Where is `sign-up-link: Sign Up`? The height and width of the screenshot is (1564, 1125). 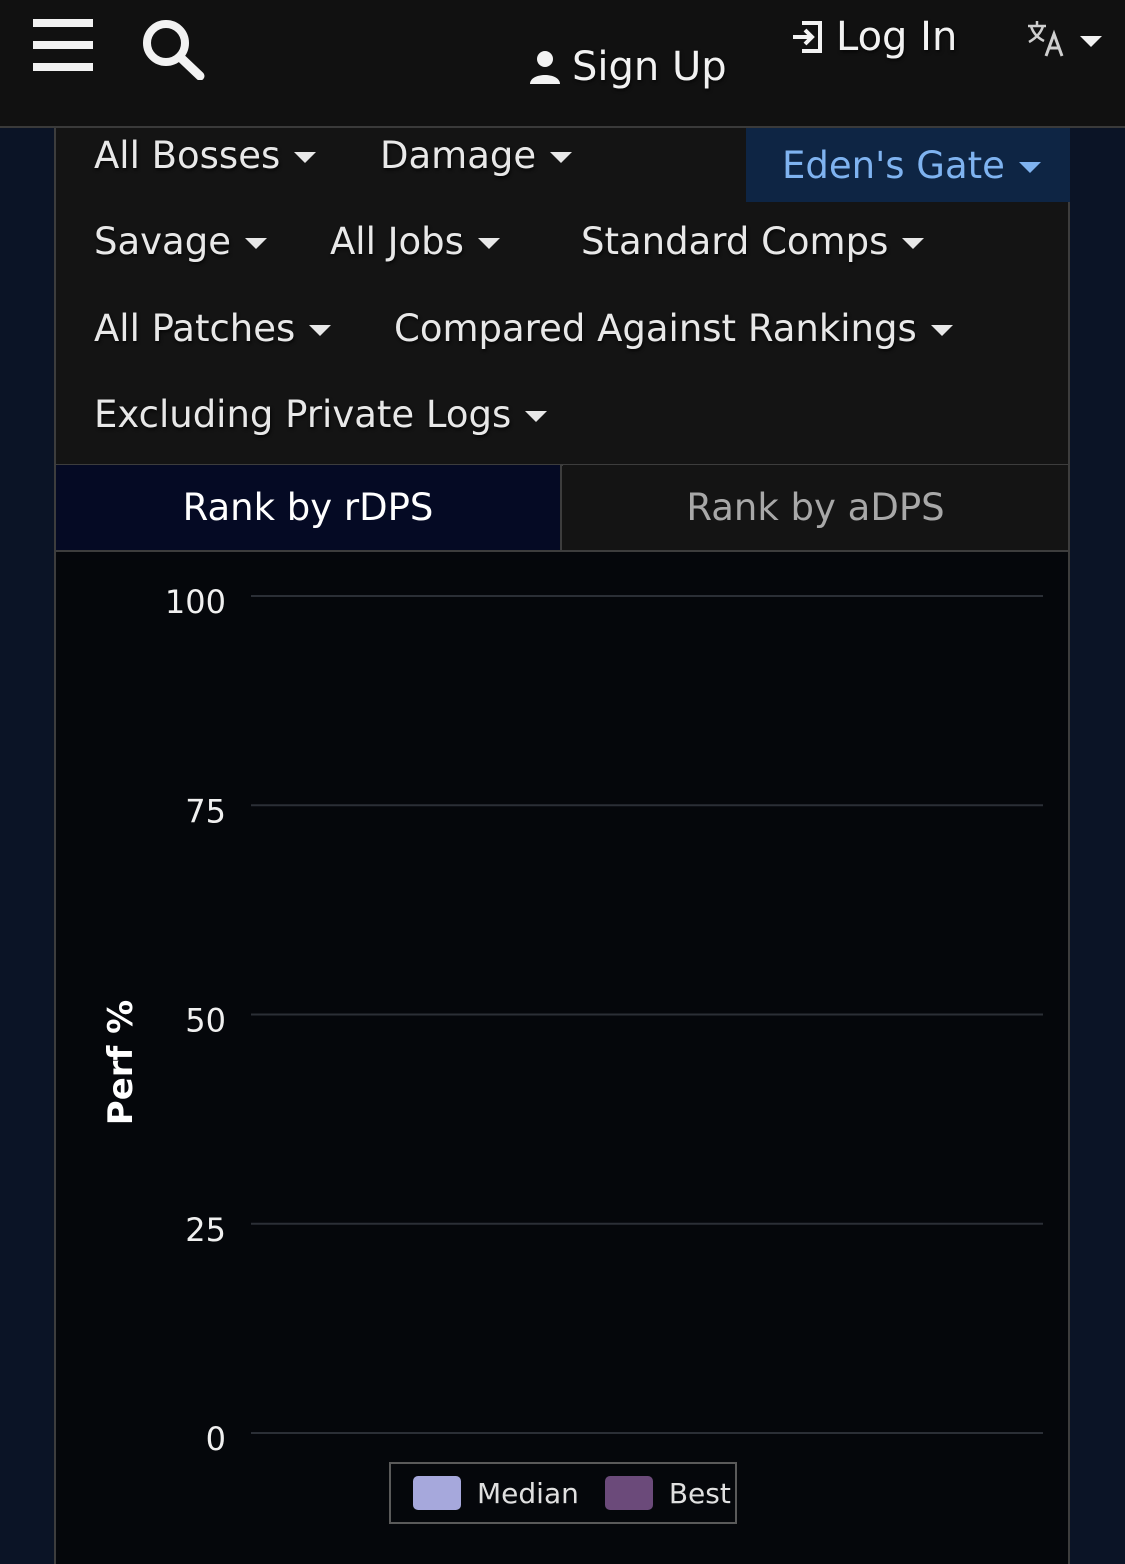 sign-up-link: Sign Up is located at coordinates (628, 67).